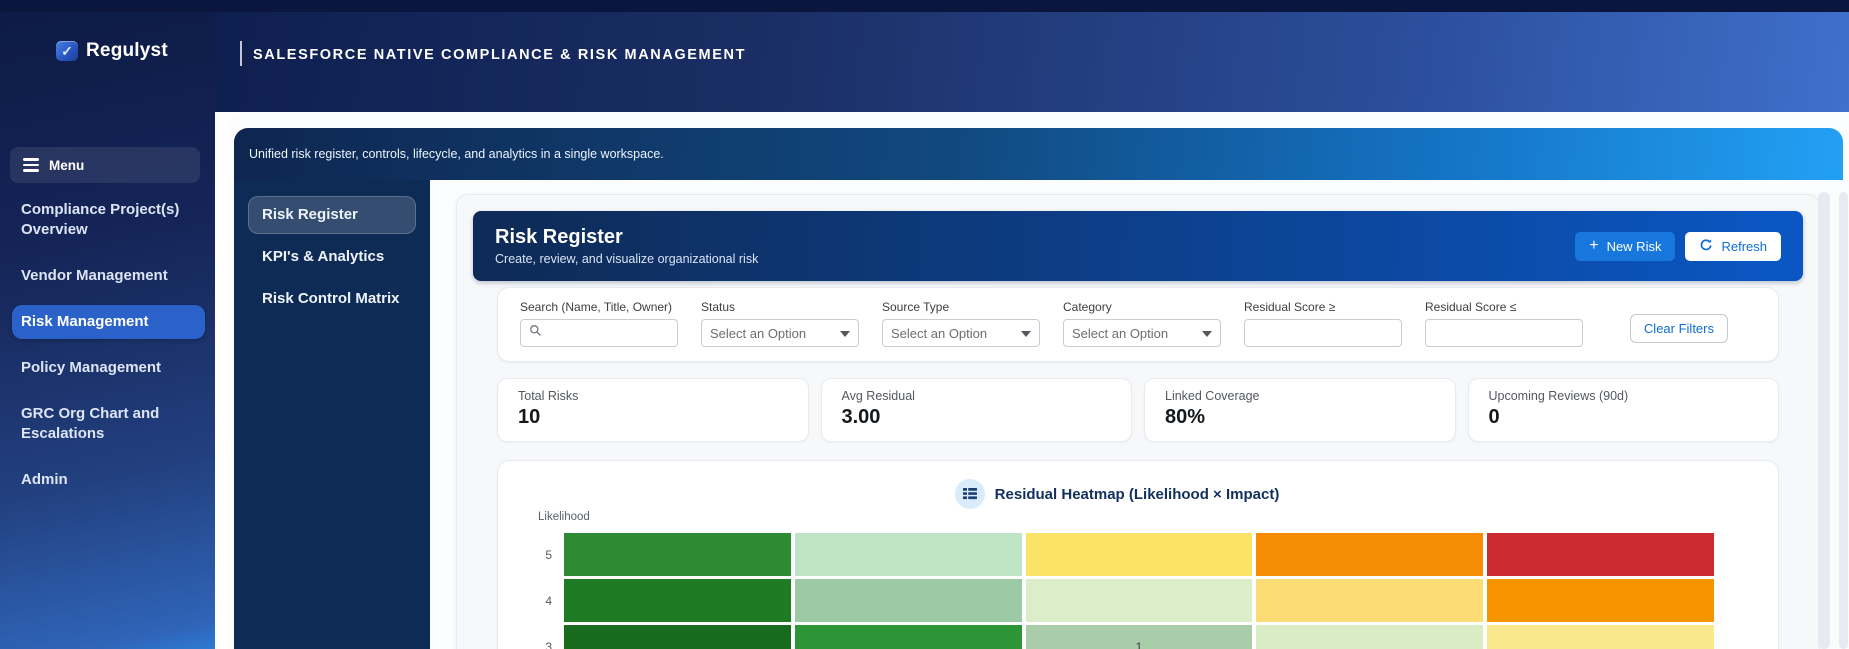  Describe the element at coordinates (969, 494) in the screenshot. I see `table-grid-icon` at that location.